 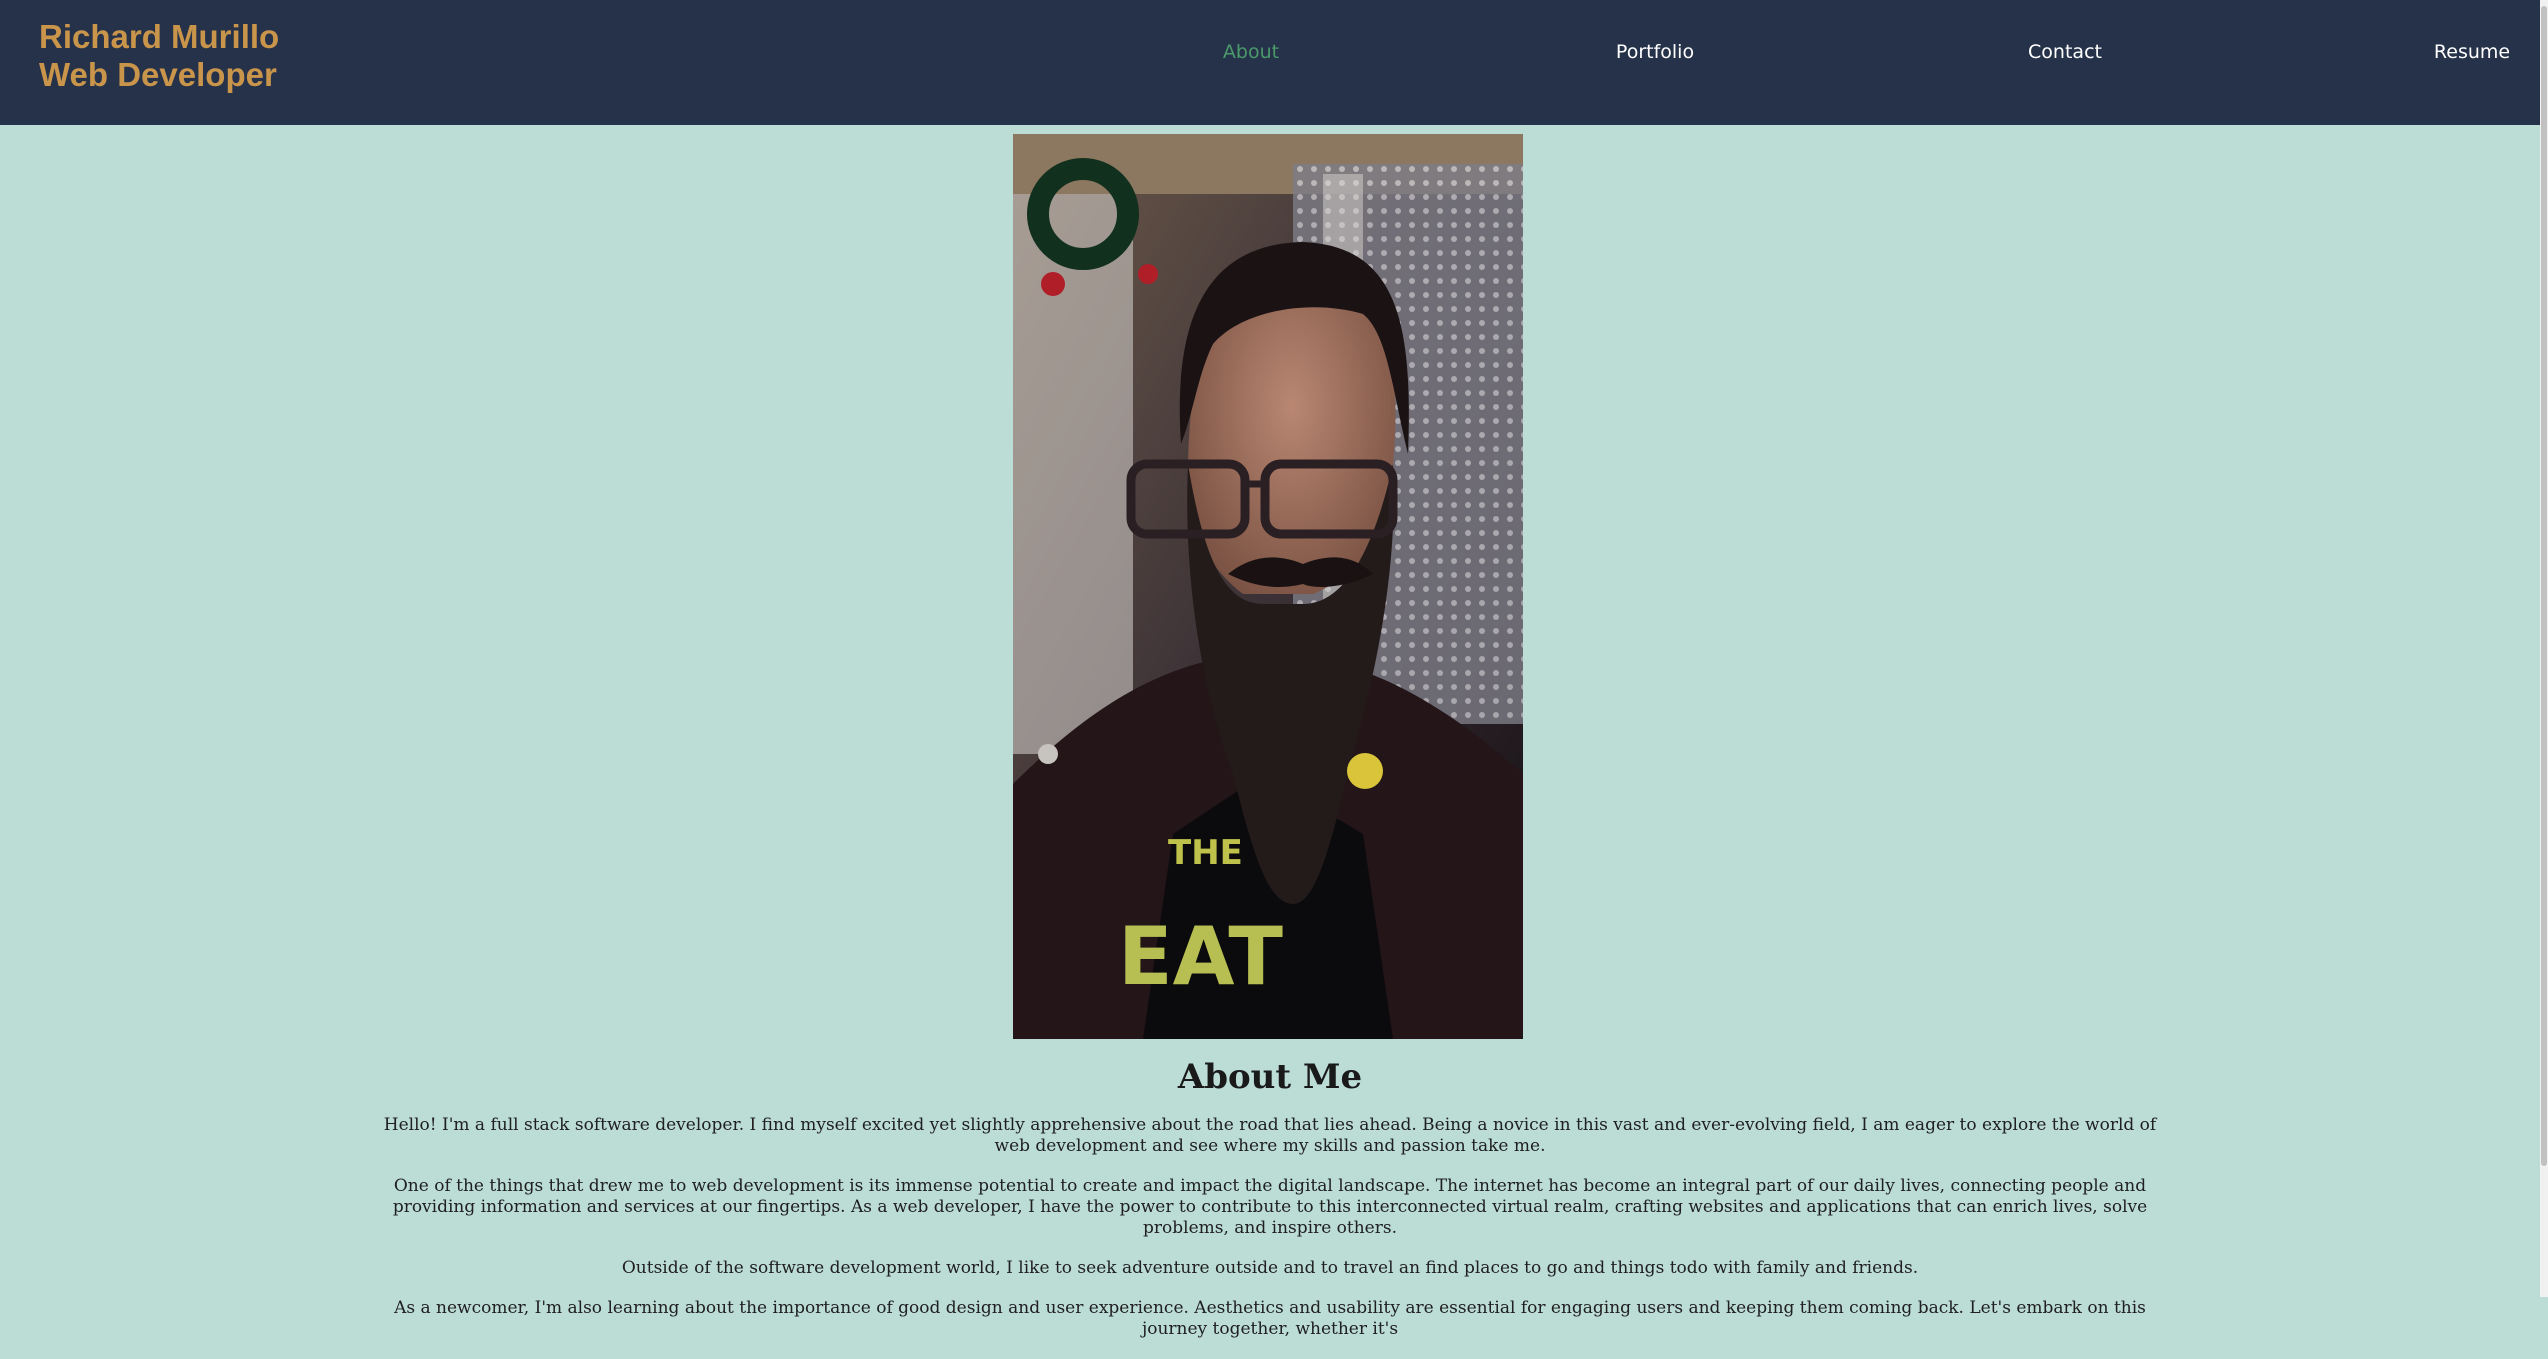 I want to click on site-brand: Richard Murillo Web Developer, so click(x=159, y=56).